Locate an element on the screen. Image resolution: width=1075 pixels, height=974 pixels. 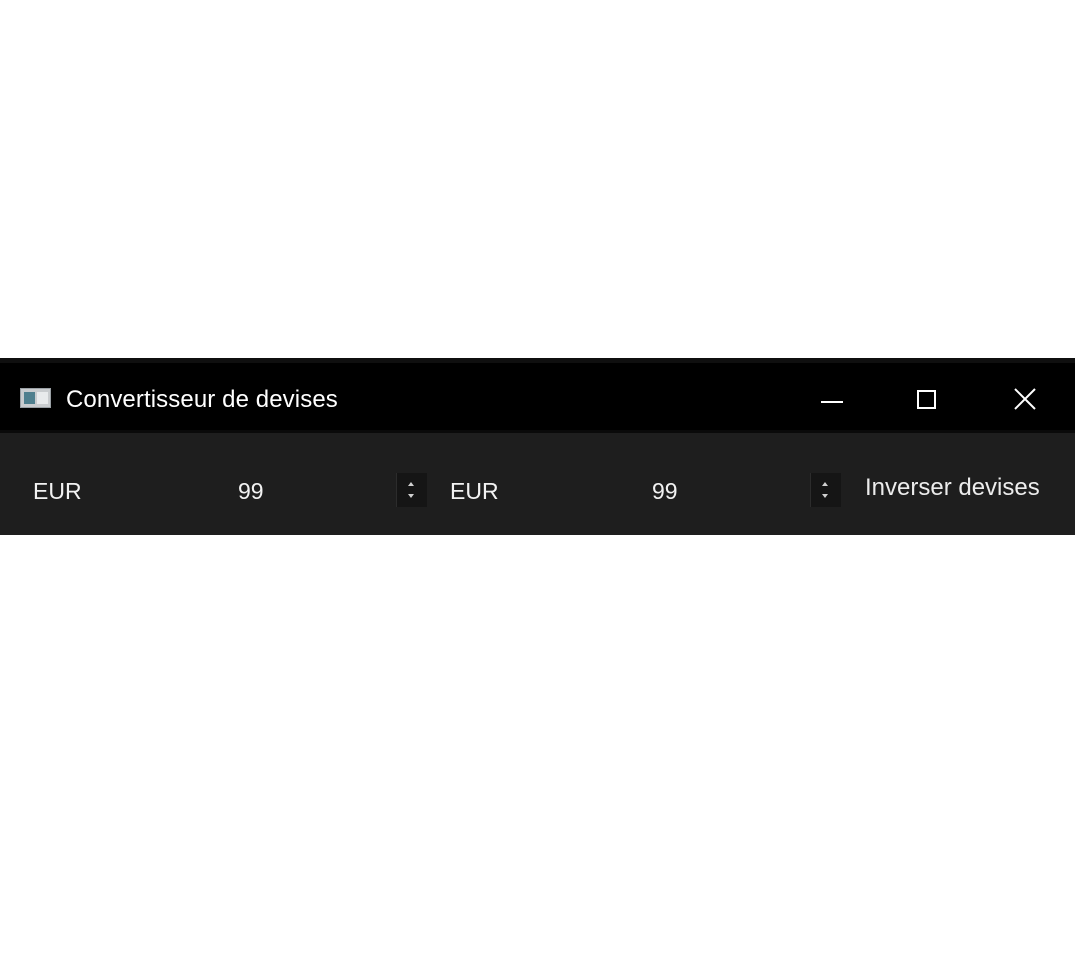
window-title: Convertisseur de devises is located at coordinates (202, 399).